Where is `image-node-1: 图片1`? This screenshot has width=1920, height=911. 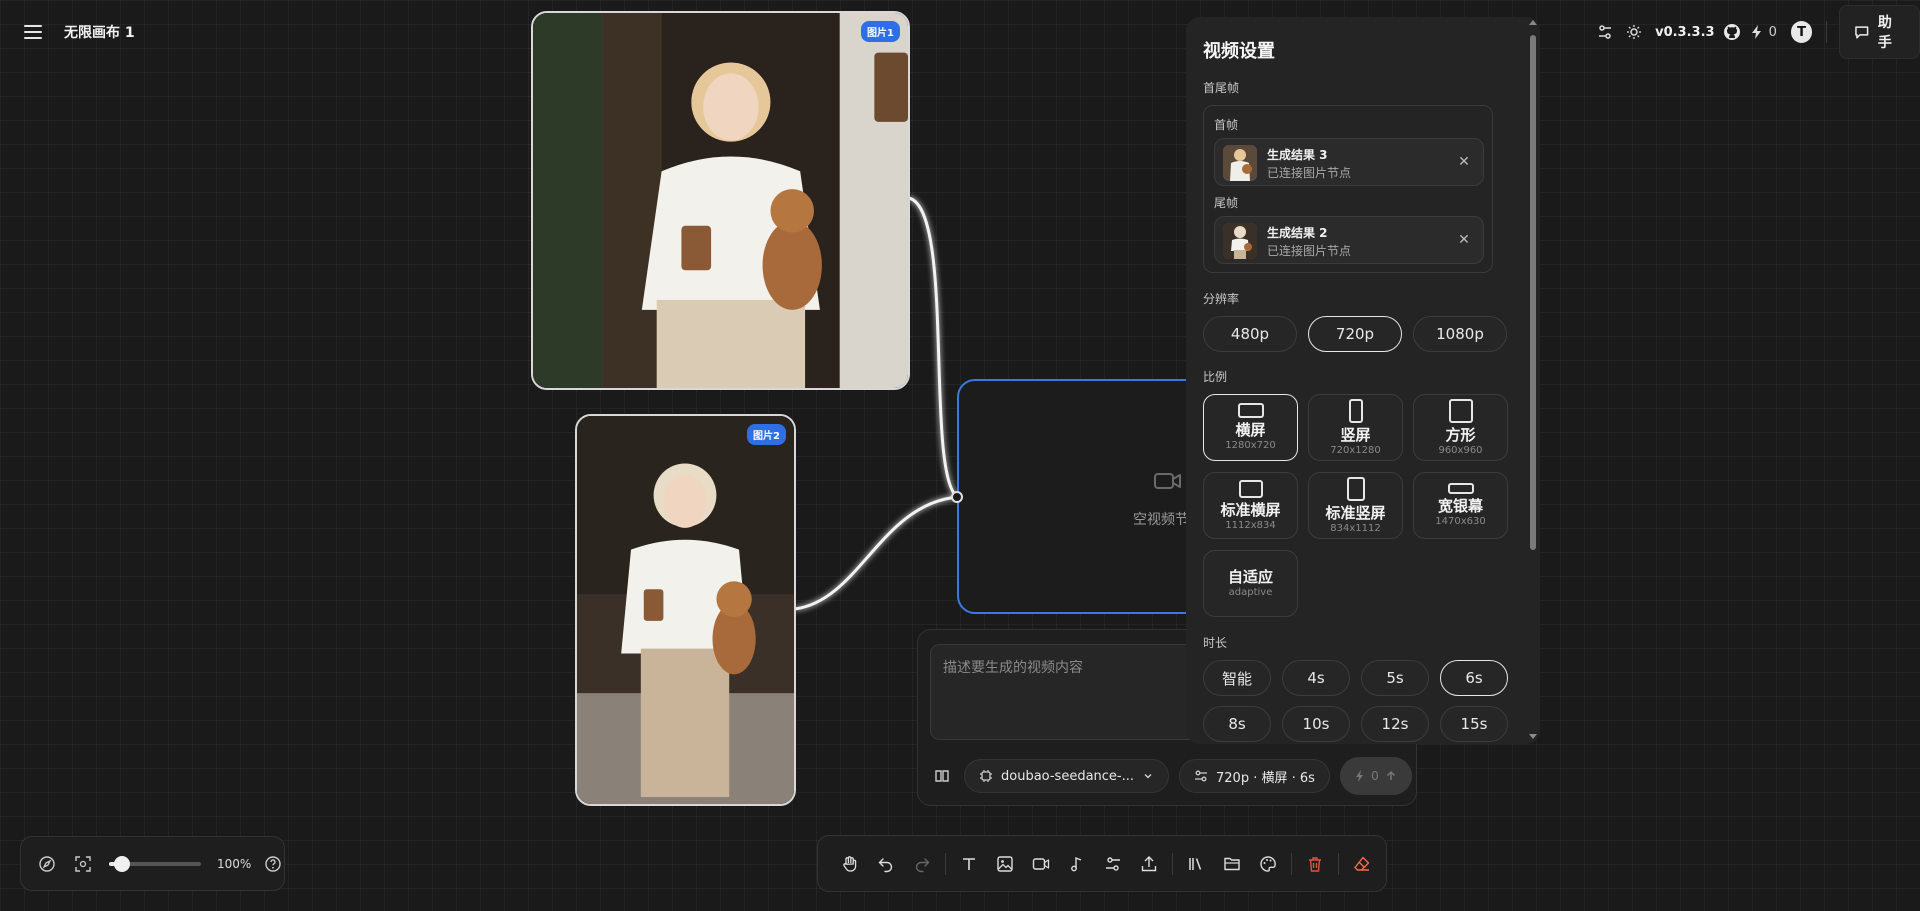
image-node-1: 图片1 is located at coordinates (720, 200).